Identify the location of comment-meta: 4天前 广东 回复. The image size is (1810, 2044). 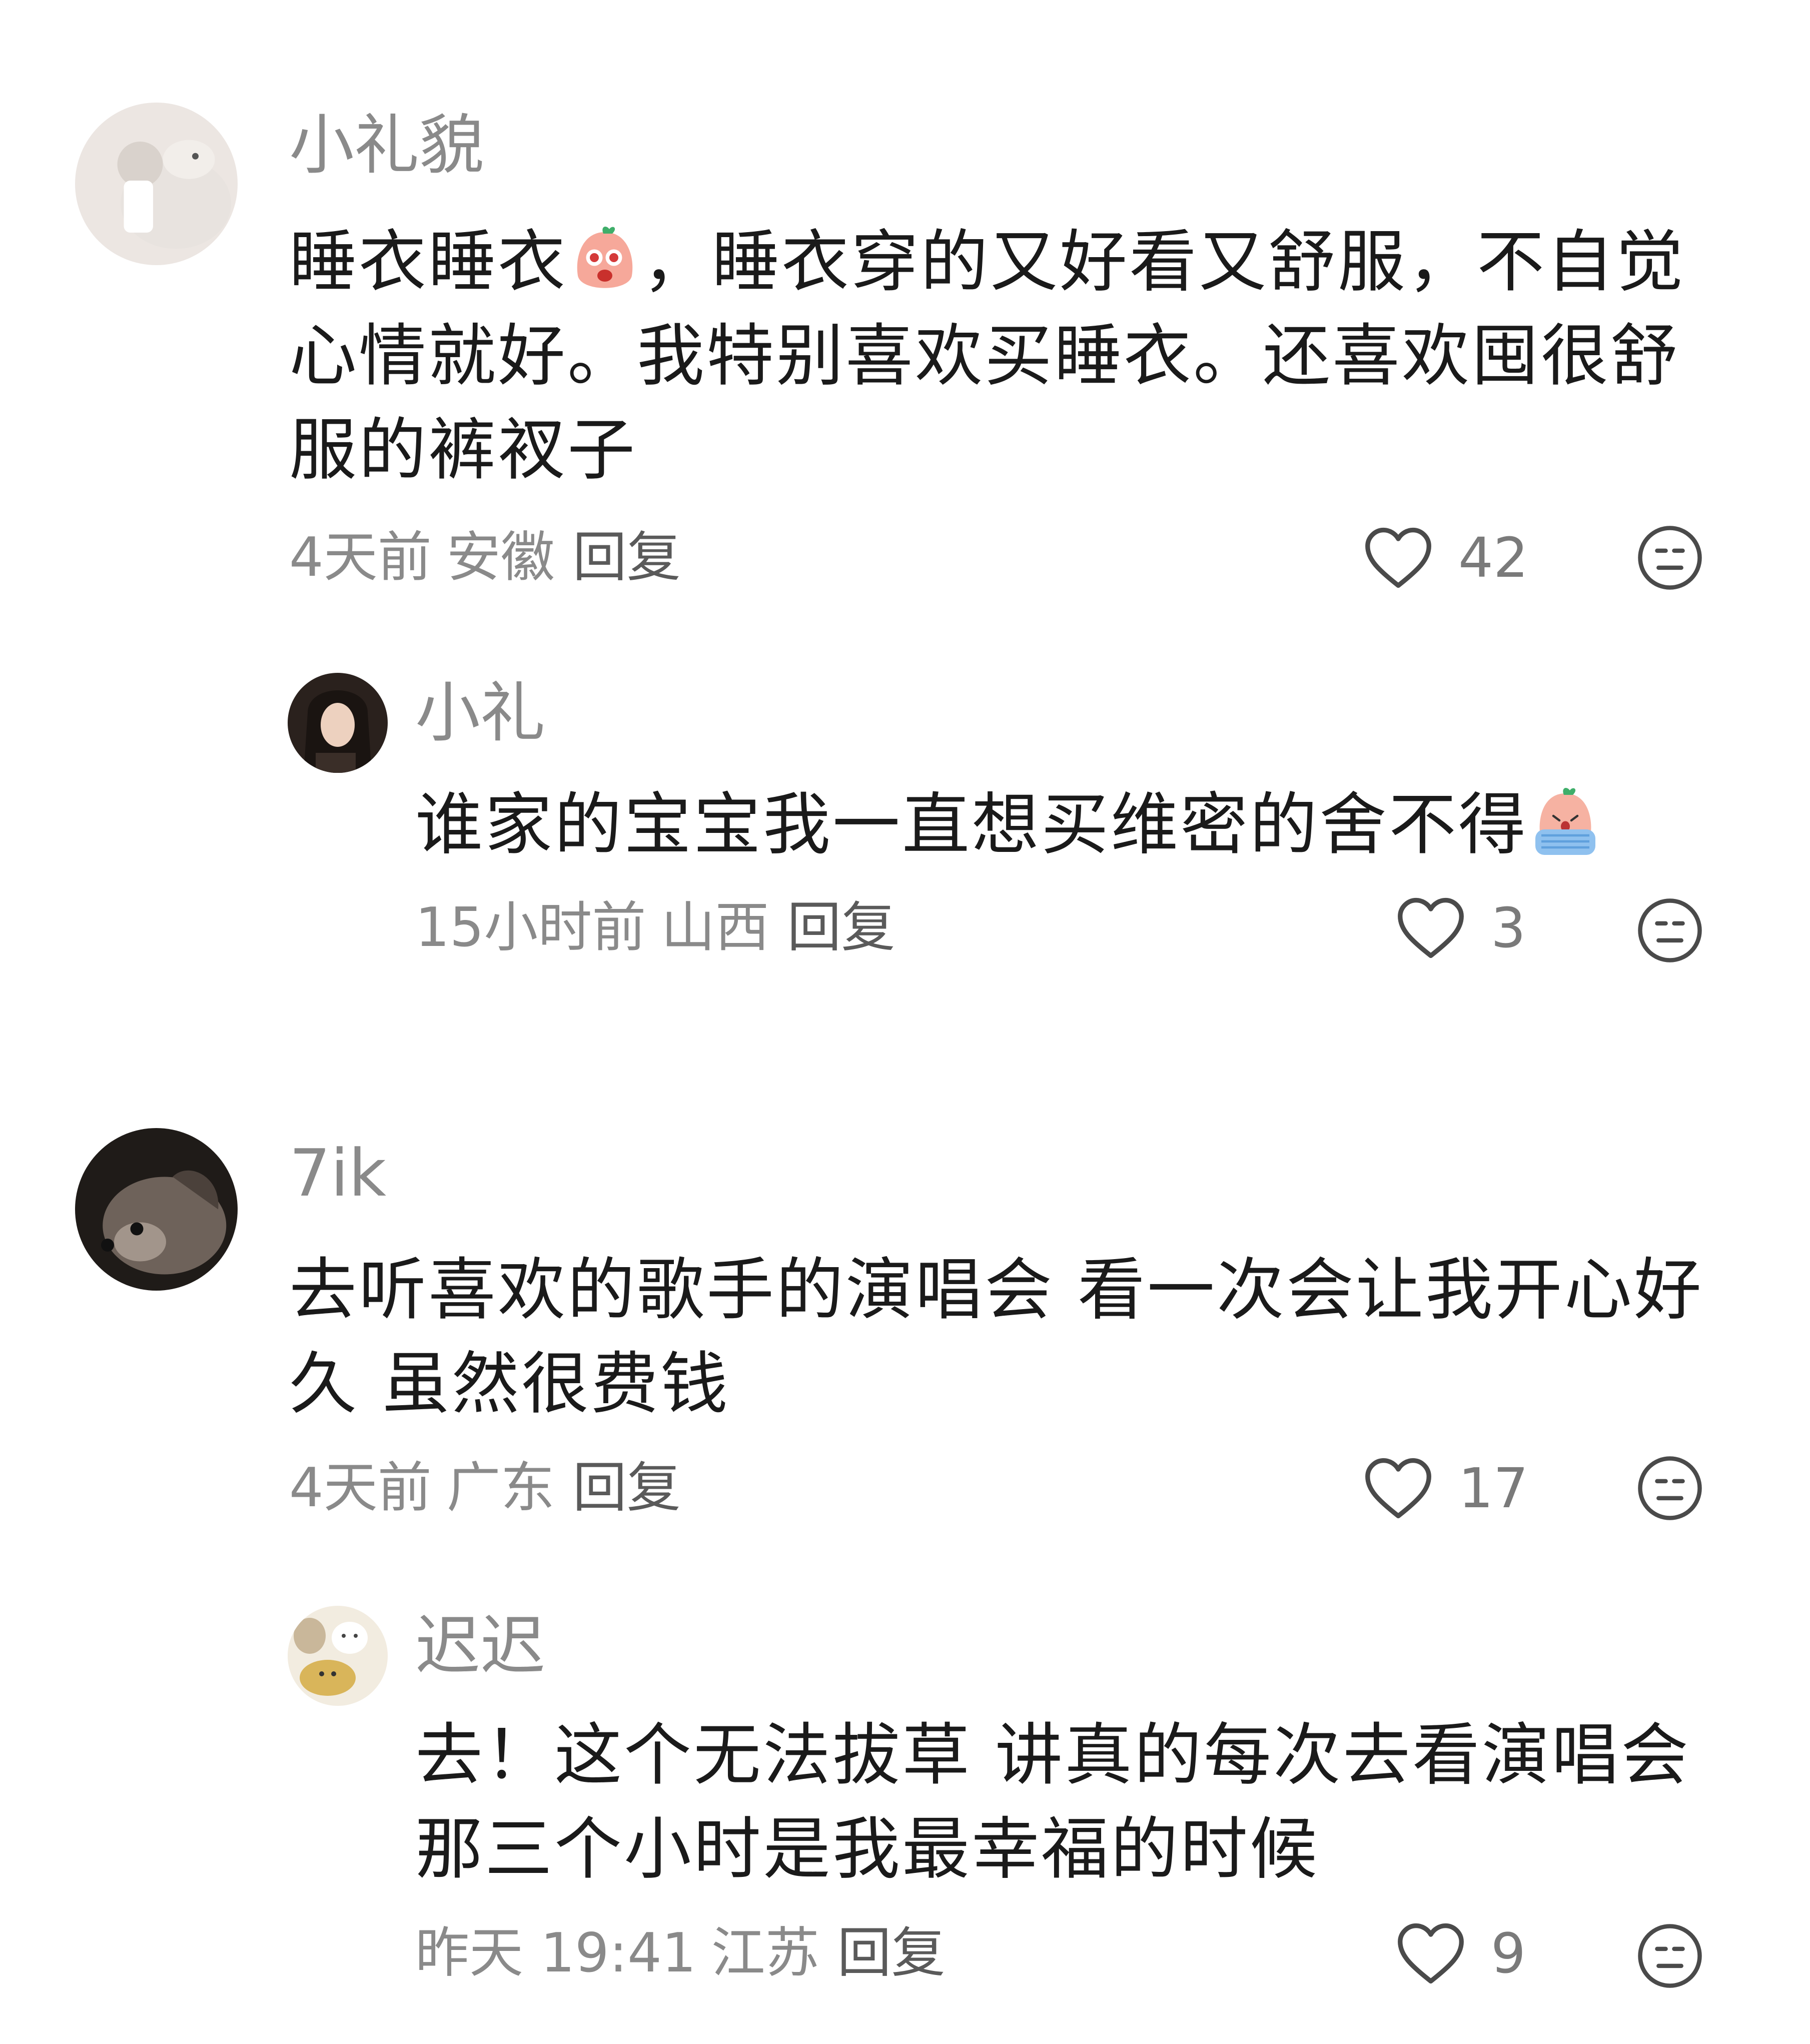
(485, 1488).